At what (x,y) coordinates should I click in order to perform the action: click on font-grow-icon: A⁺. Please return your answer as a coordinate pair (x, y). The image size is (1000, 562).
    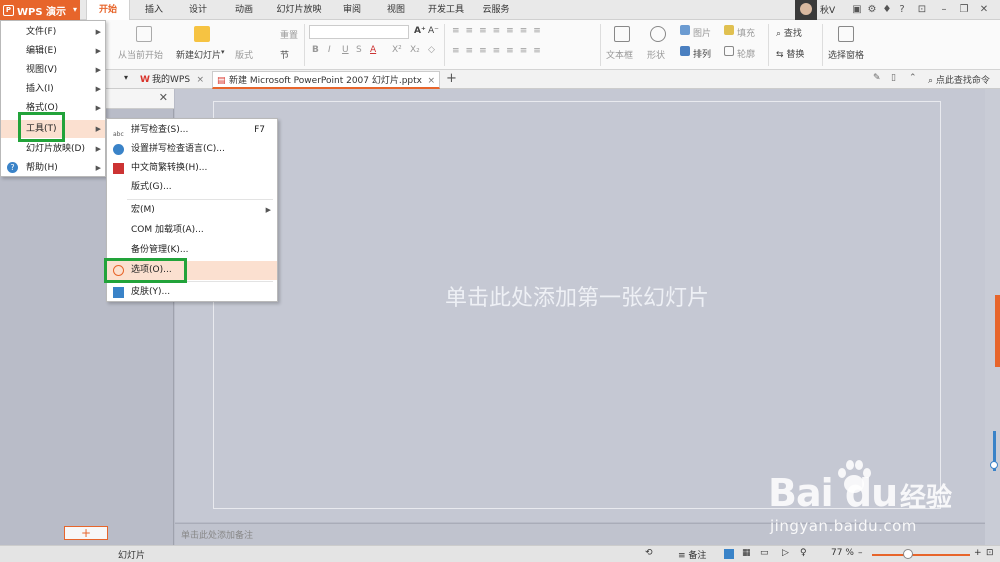
    Looking at the image, I should click on (420, 31).